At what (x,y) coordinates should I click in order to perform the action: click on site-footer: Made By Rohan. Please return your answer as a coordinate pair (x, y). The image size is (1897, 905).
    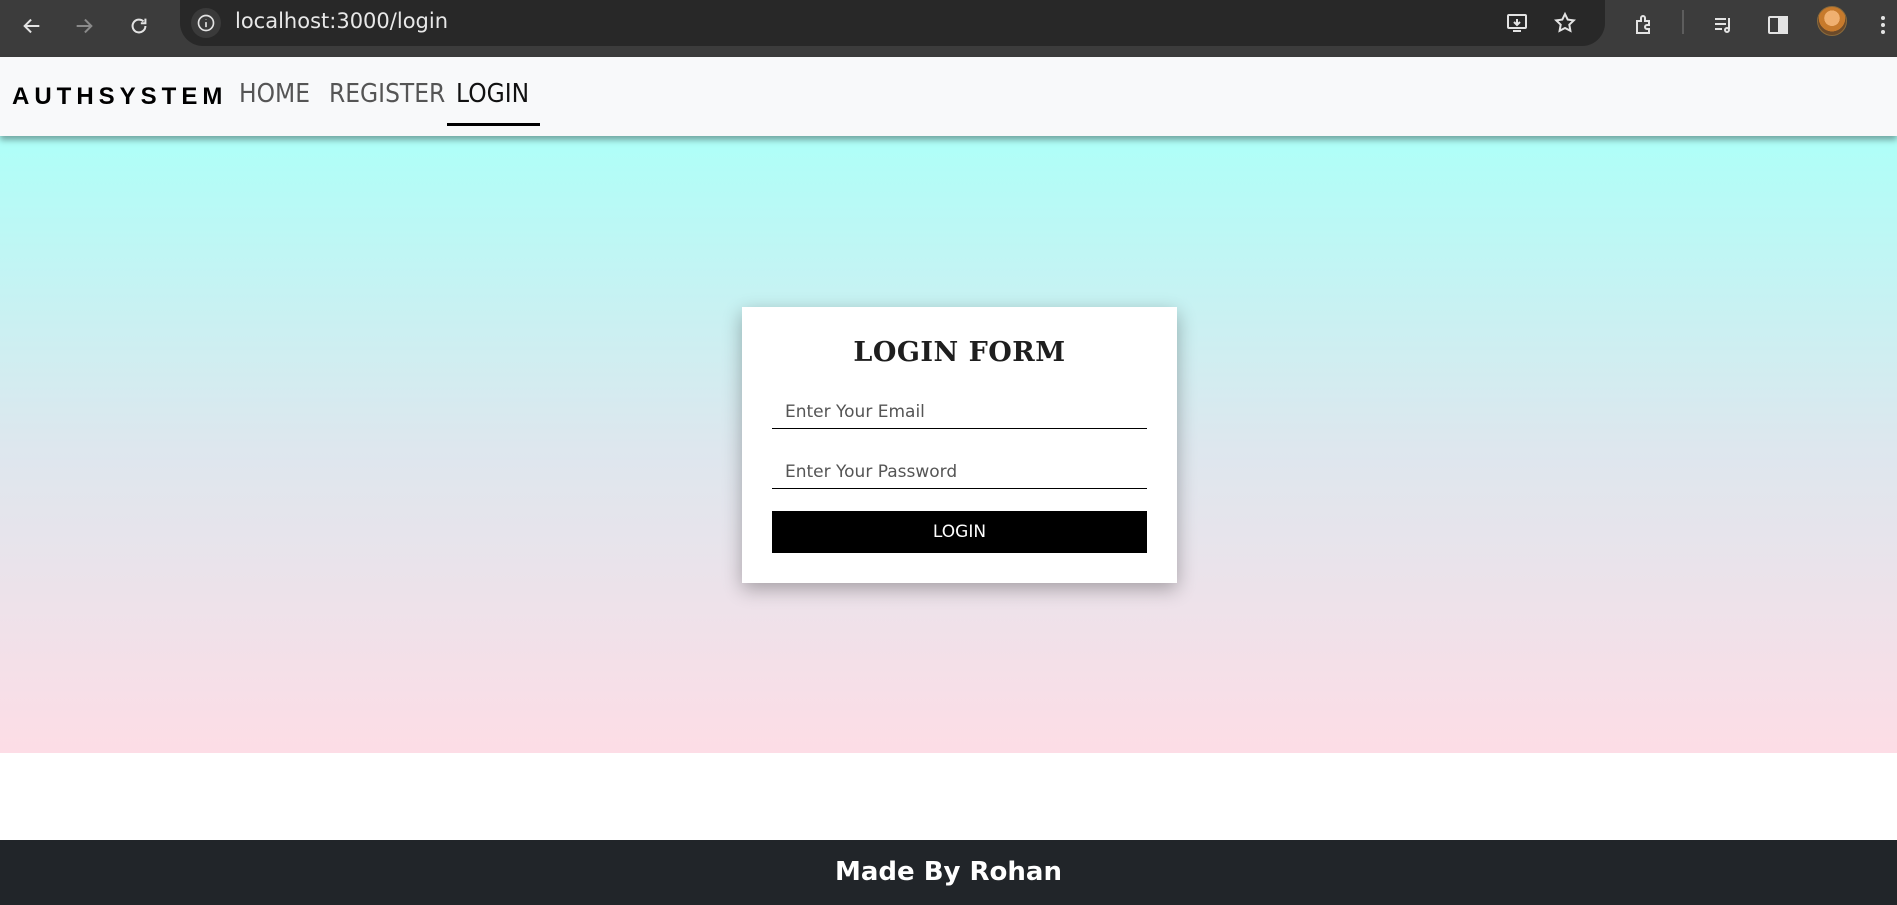
    Looking at the image, I should click on (948, 872).